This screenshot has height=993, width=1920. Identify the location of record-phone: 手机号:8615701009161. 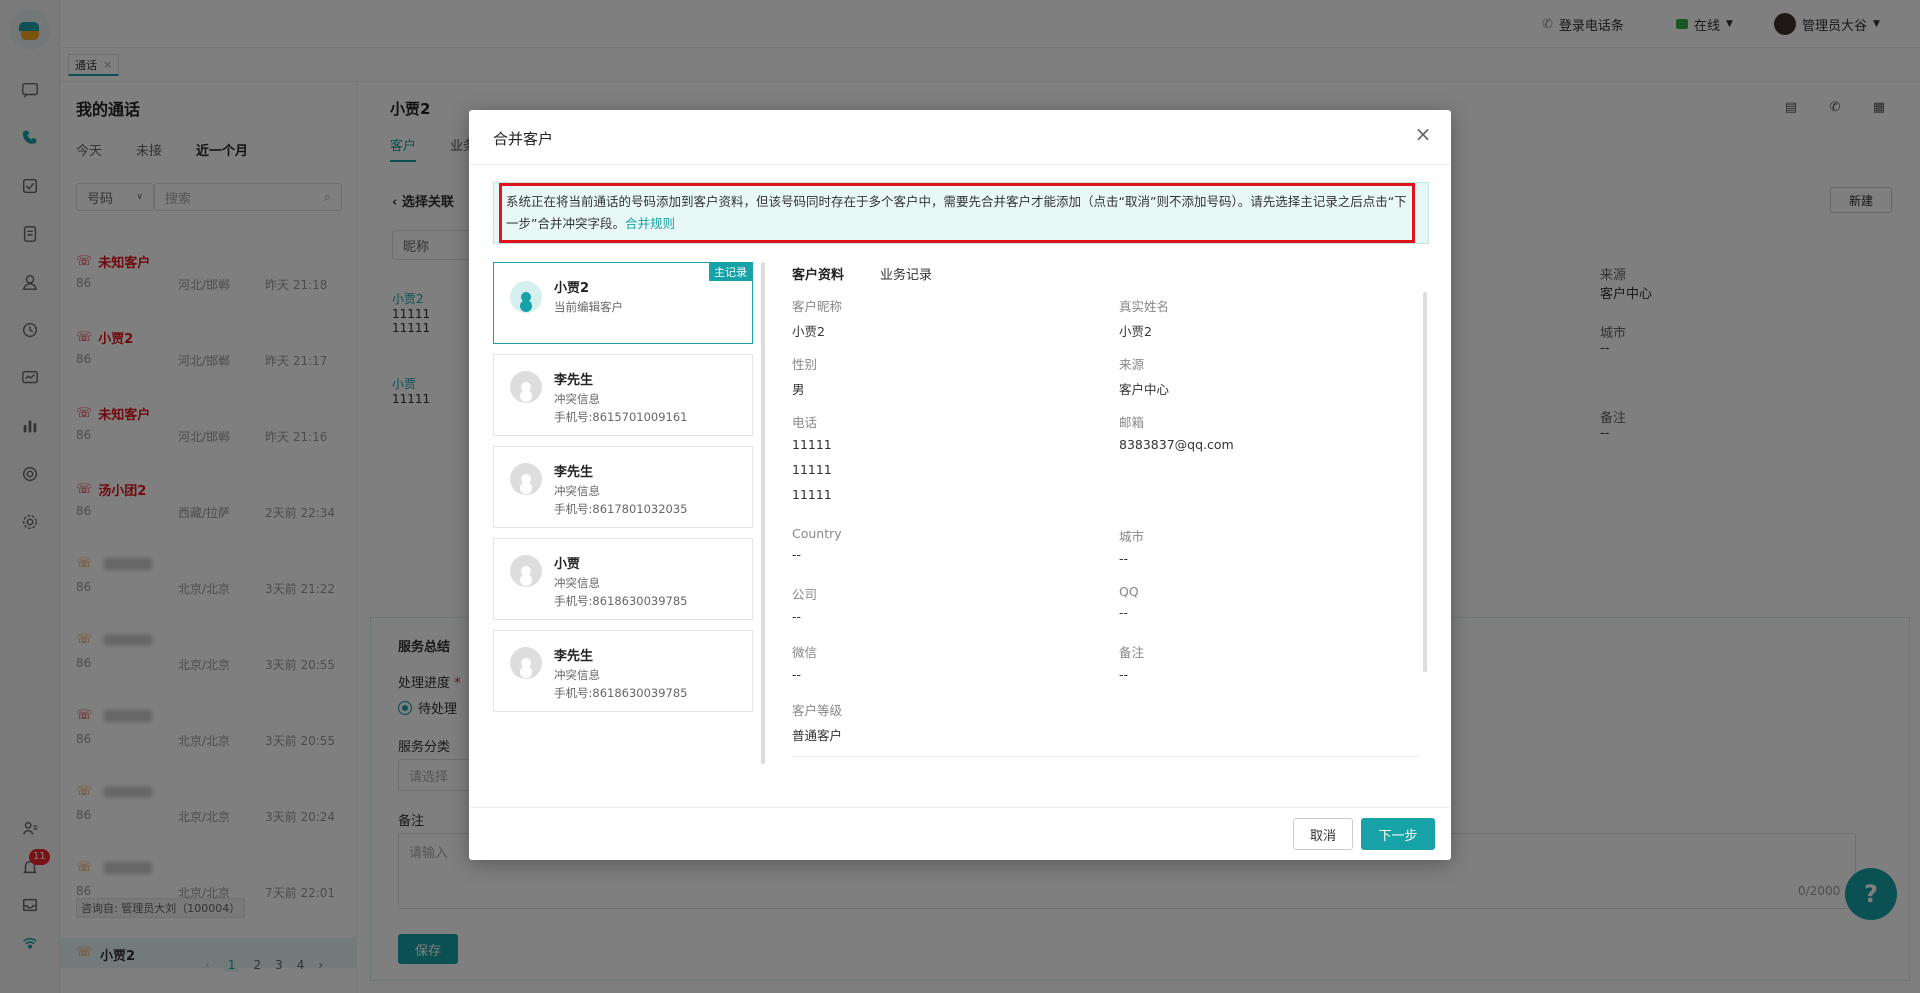
(621, 417).